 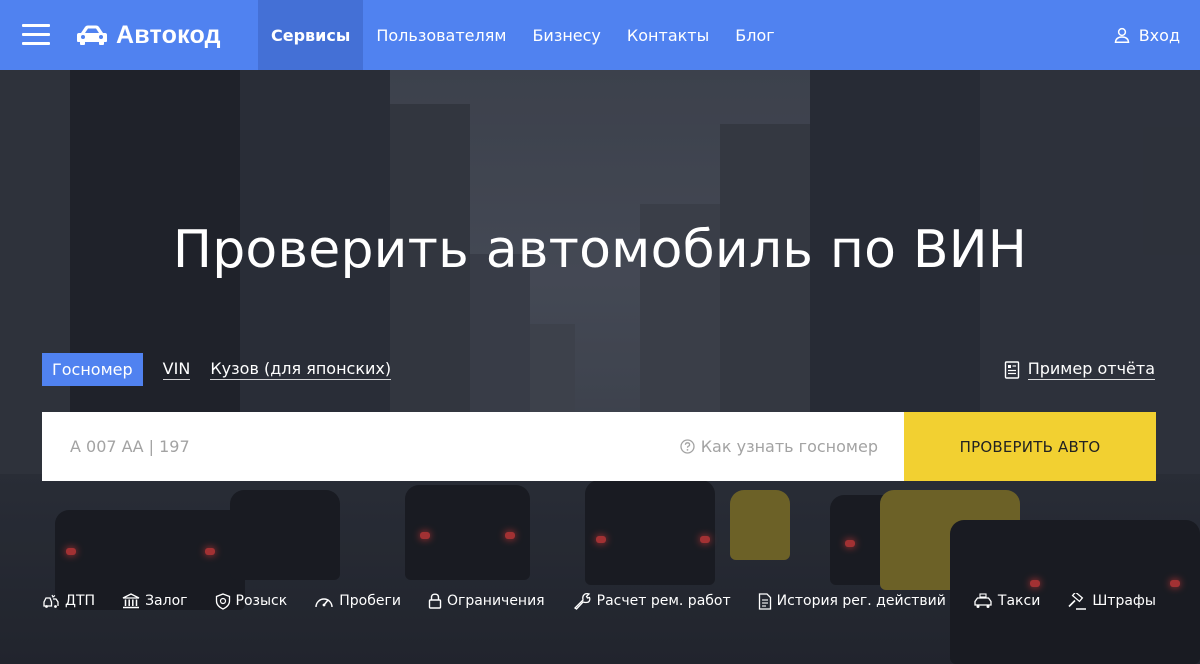 I want to click on tab-body-number: Кузов (для японских), so click(x=301, y=369).